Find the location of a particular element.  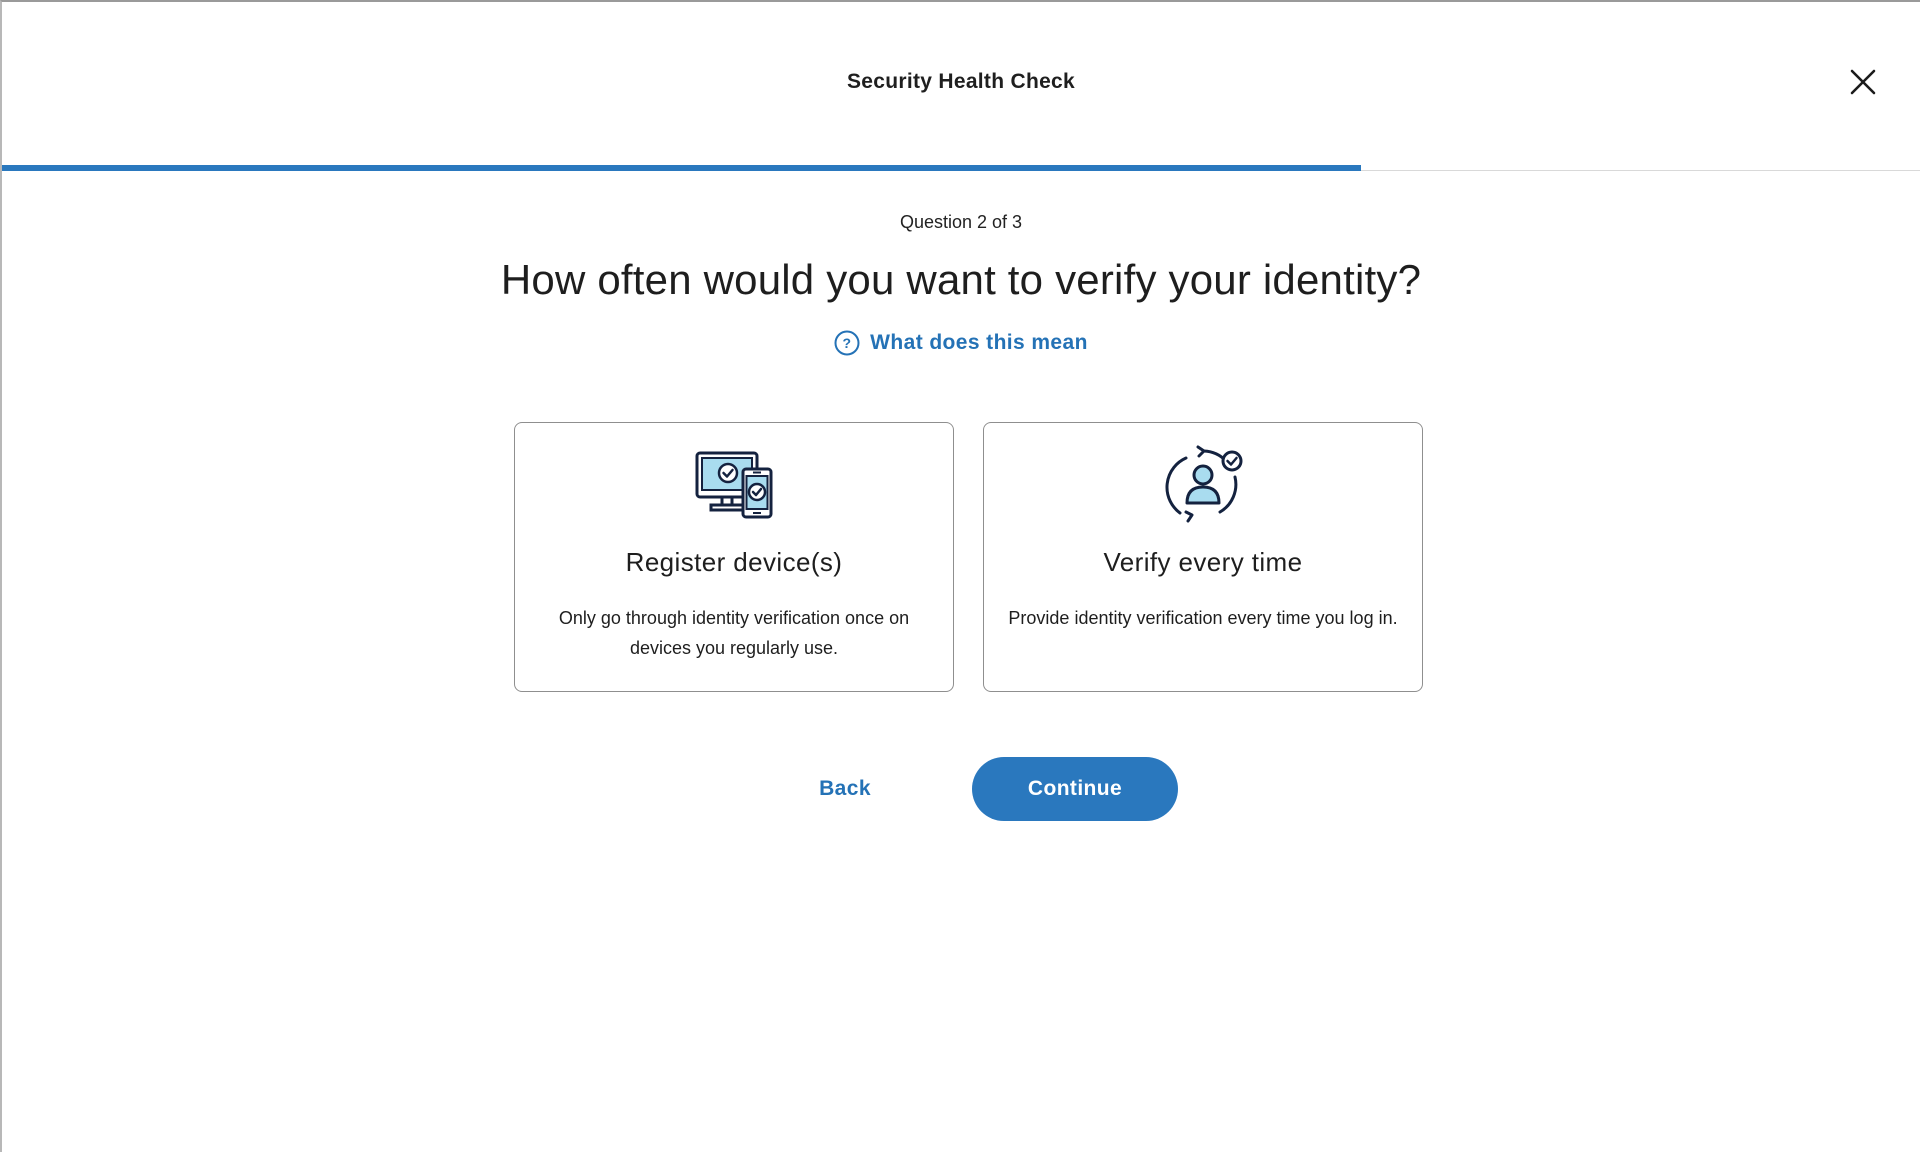

progress-bar-fill is located at coordinates (681, 168).